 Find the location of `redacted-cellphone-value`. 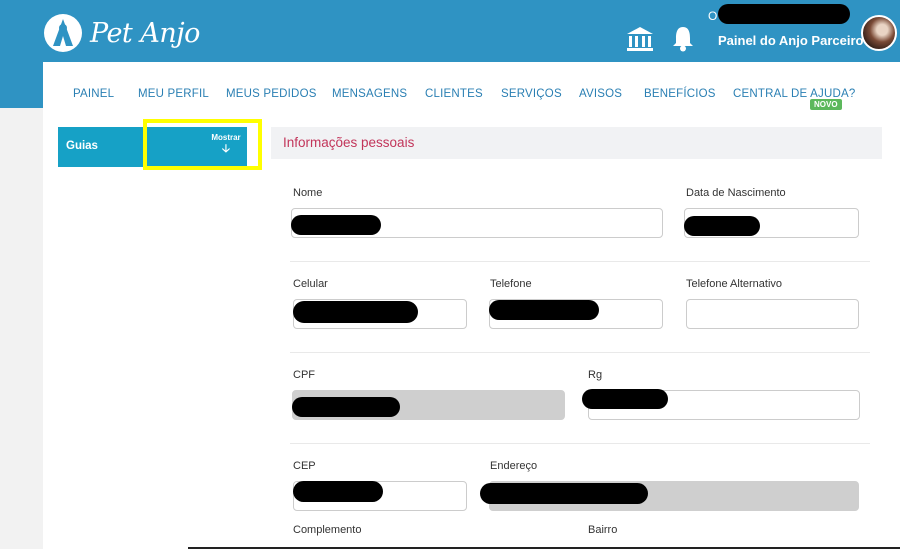

redacted-cellphone-value is located at coordinates (355, 312).